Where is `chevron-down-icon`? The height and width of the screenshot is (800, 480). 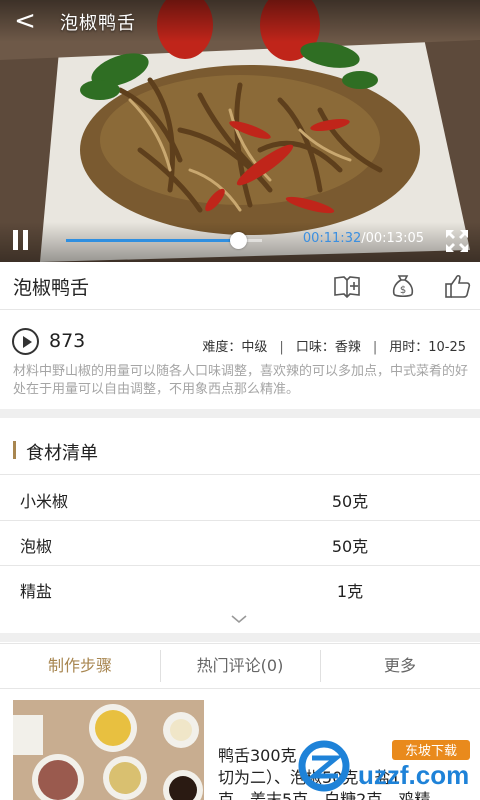 chevron-down-icon is located at coordinates (239, 619).